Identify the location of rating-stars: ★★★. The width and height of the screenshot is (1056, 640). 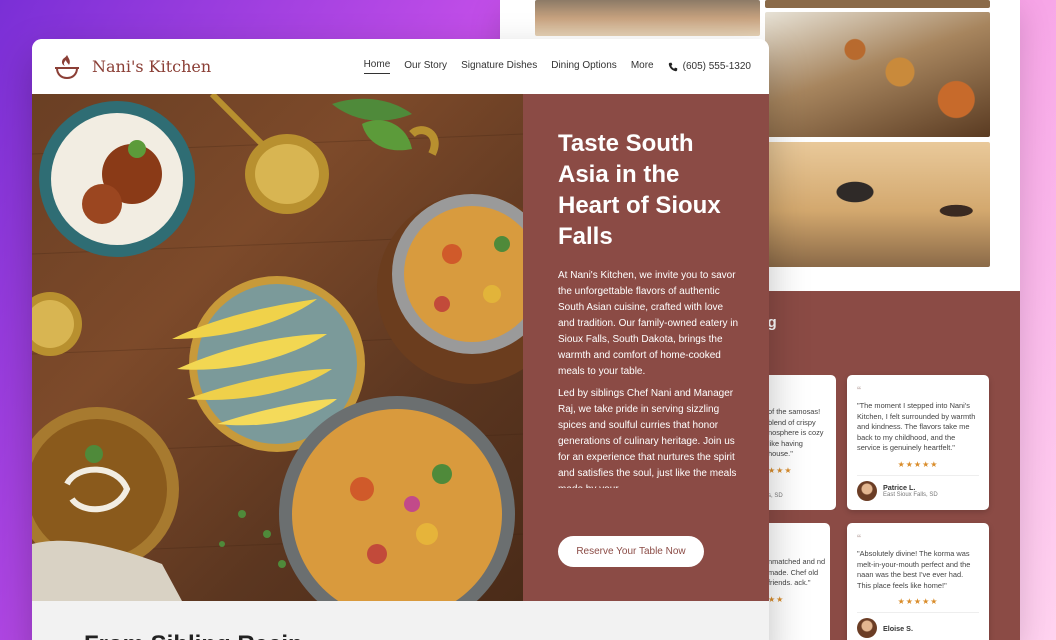
(780, 470).